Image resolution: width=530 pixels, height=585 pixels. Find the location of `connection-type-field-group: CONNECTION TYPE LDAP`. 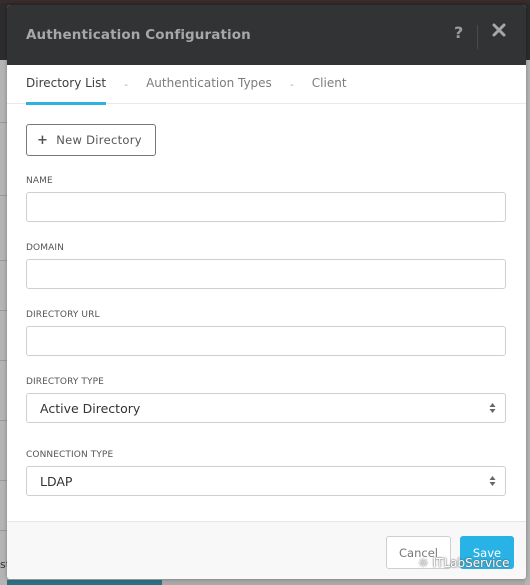

connection-type-field-group: CONNECTION TYPE LDAP is located at coordinates (266, 473).